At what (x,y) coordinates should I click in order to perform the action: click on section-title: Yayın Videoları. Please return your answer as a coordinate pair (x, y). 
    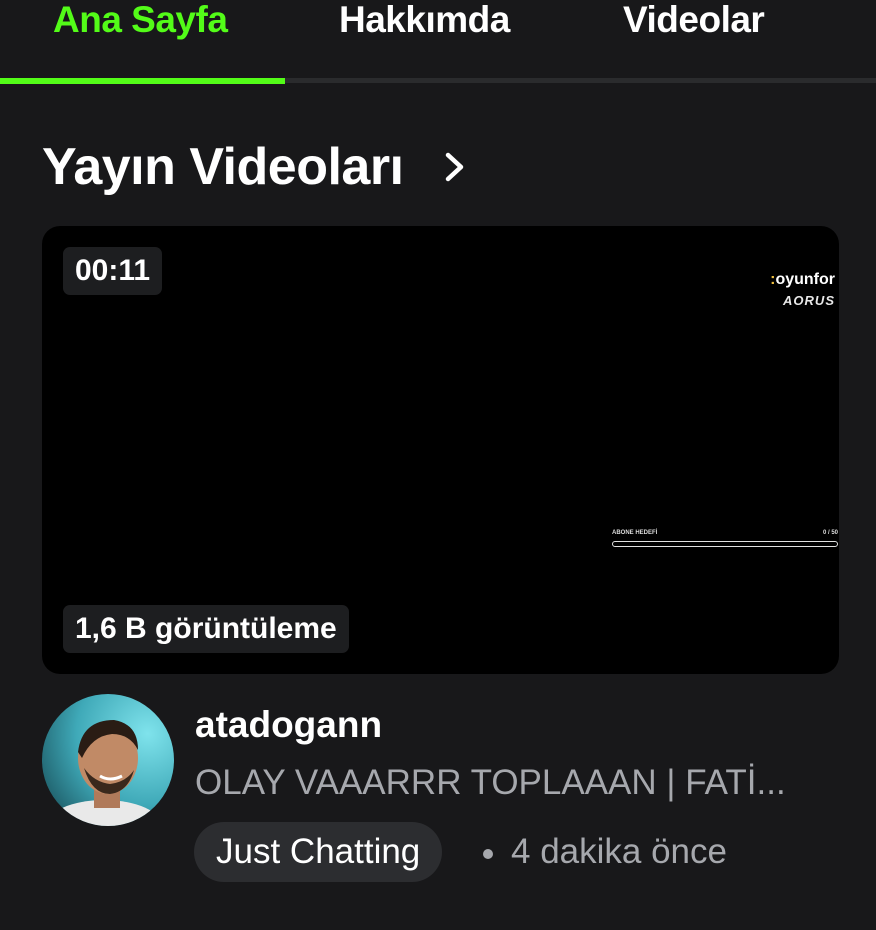
    Looking at the image, I should click on (223, 167).